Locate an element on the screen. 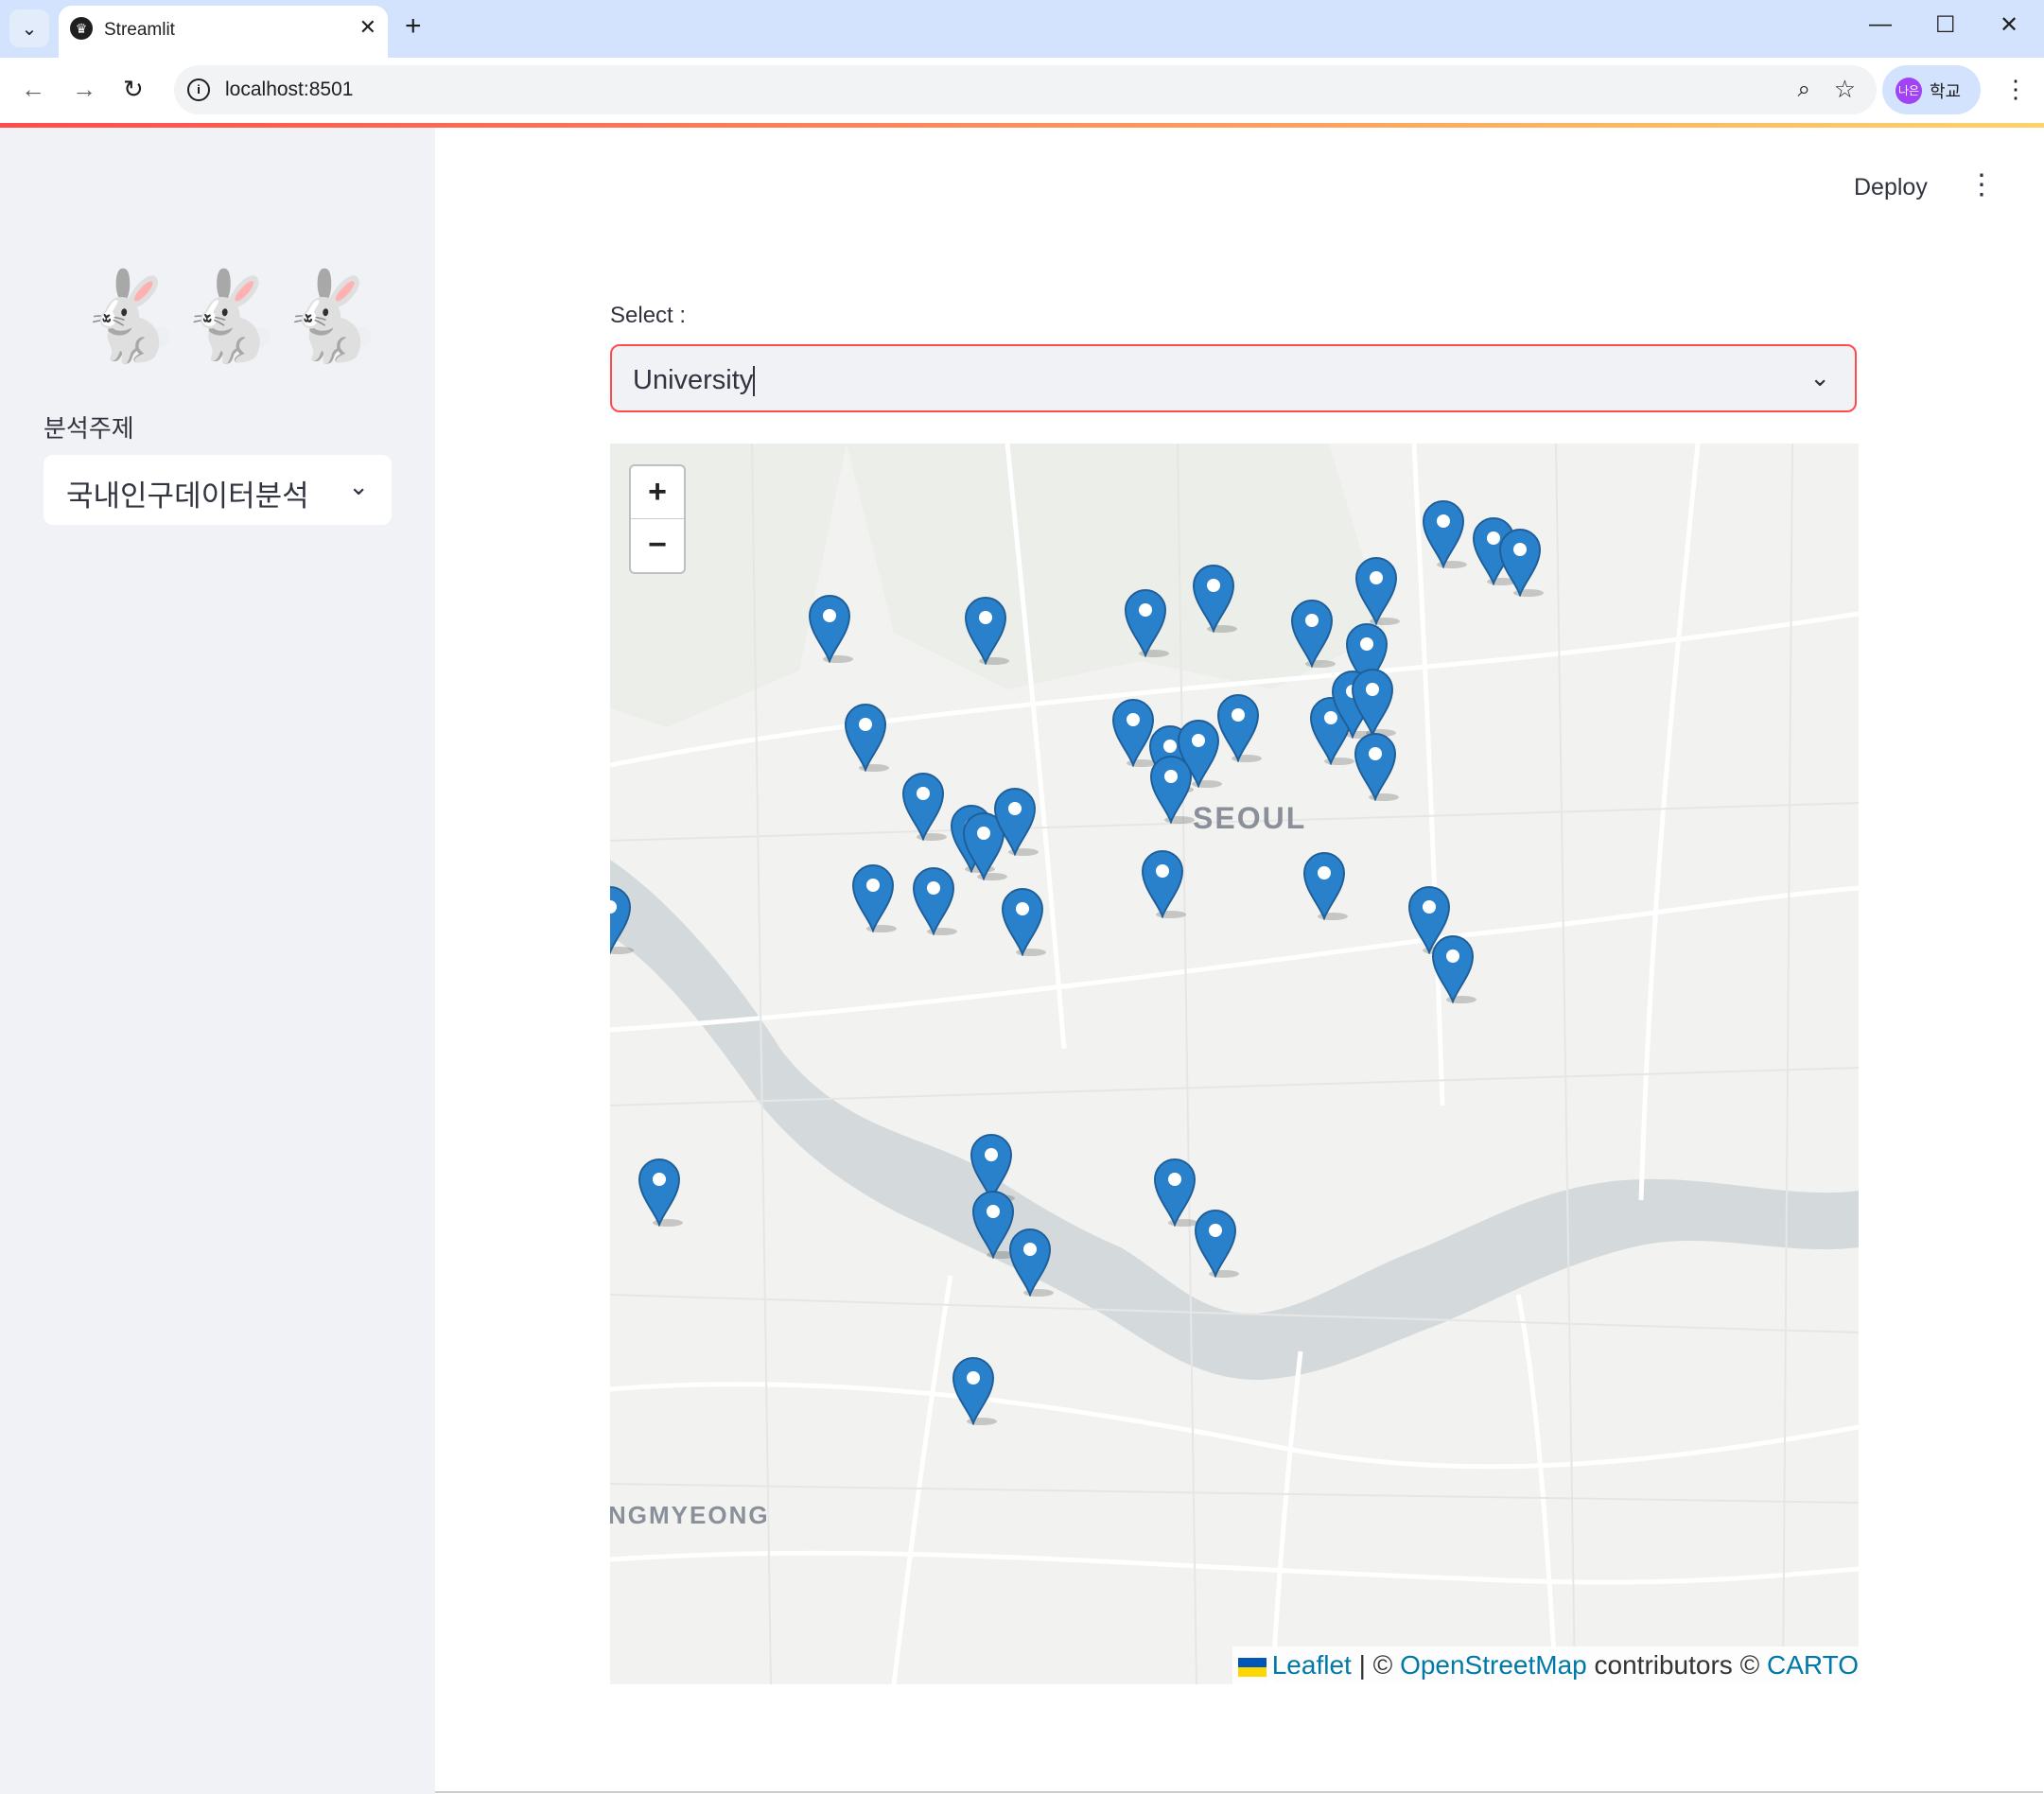  profile-name: 학교 is located at coordinates (1946, 91).